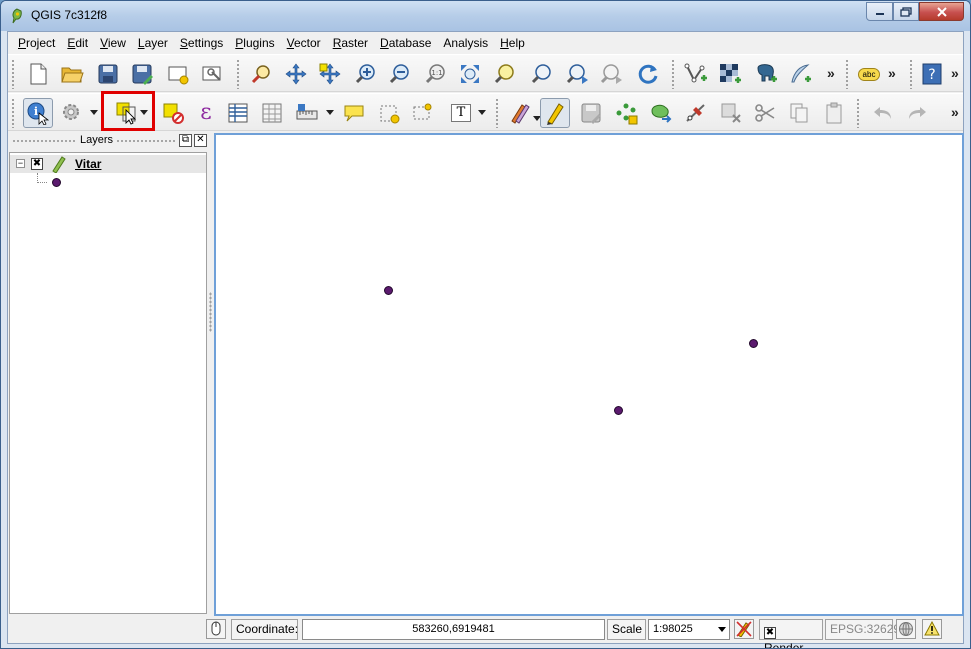 The width and height of the screenshot is (971, 649). Describe the element at coordinates (206, 113) in the screenshot. I see `select-by-expression-button: ε` at that location.